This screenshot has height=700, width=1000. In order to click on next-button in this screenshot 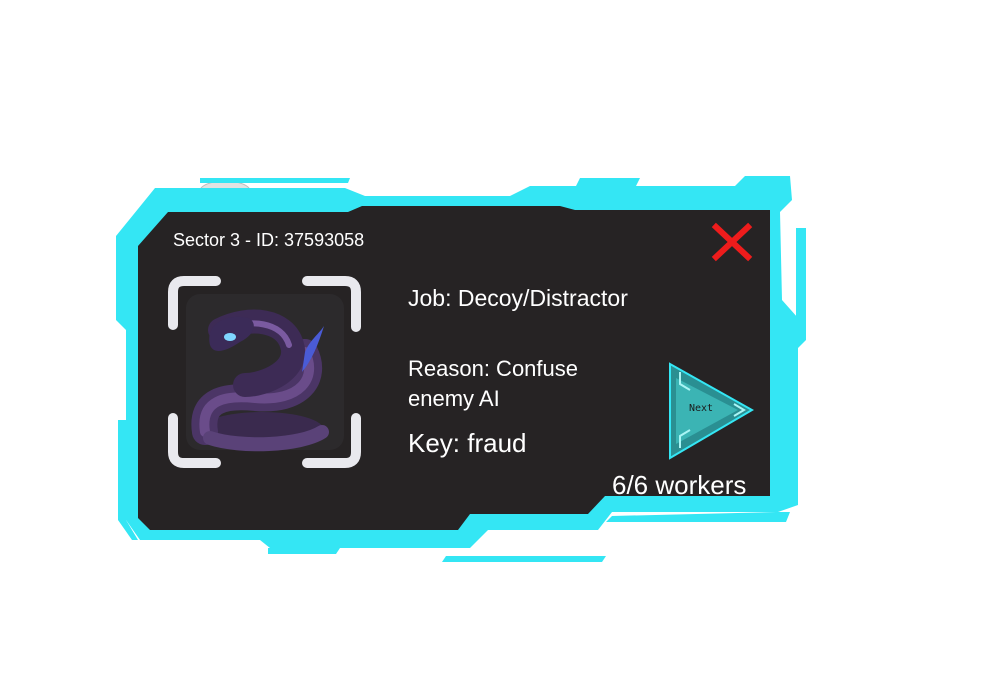, I will do `click(710, 411)`.